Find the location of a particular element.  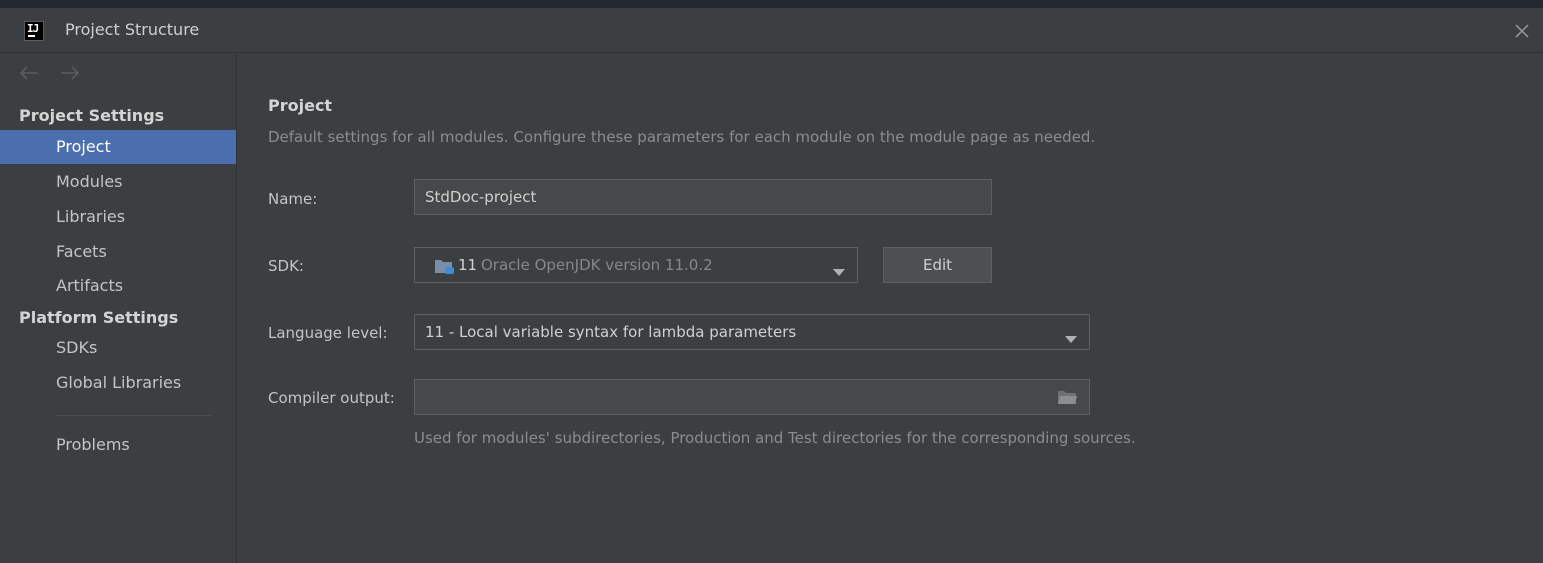

intellij-app-icon: IJ is located at coordinates (34, 31).